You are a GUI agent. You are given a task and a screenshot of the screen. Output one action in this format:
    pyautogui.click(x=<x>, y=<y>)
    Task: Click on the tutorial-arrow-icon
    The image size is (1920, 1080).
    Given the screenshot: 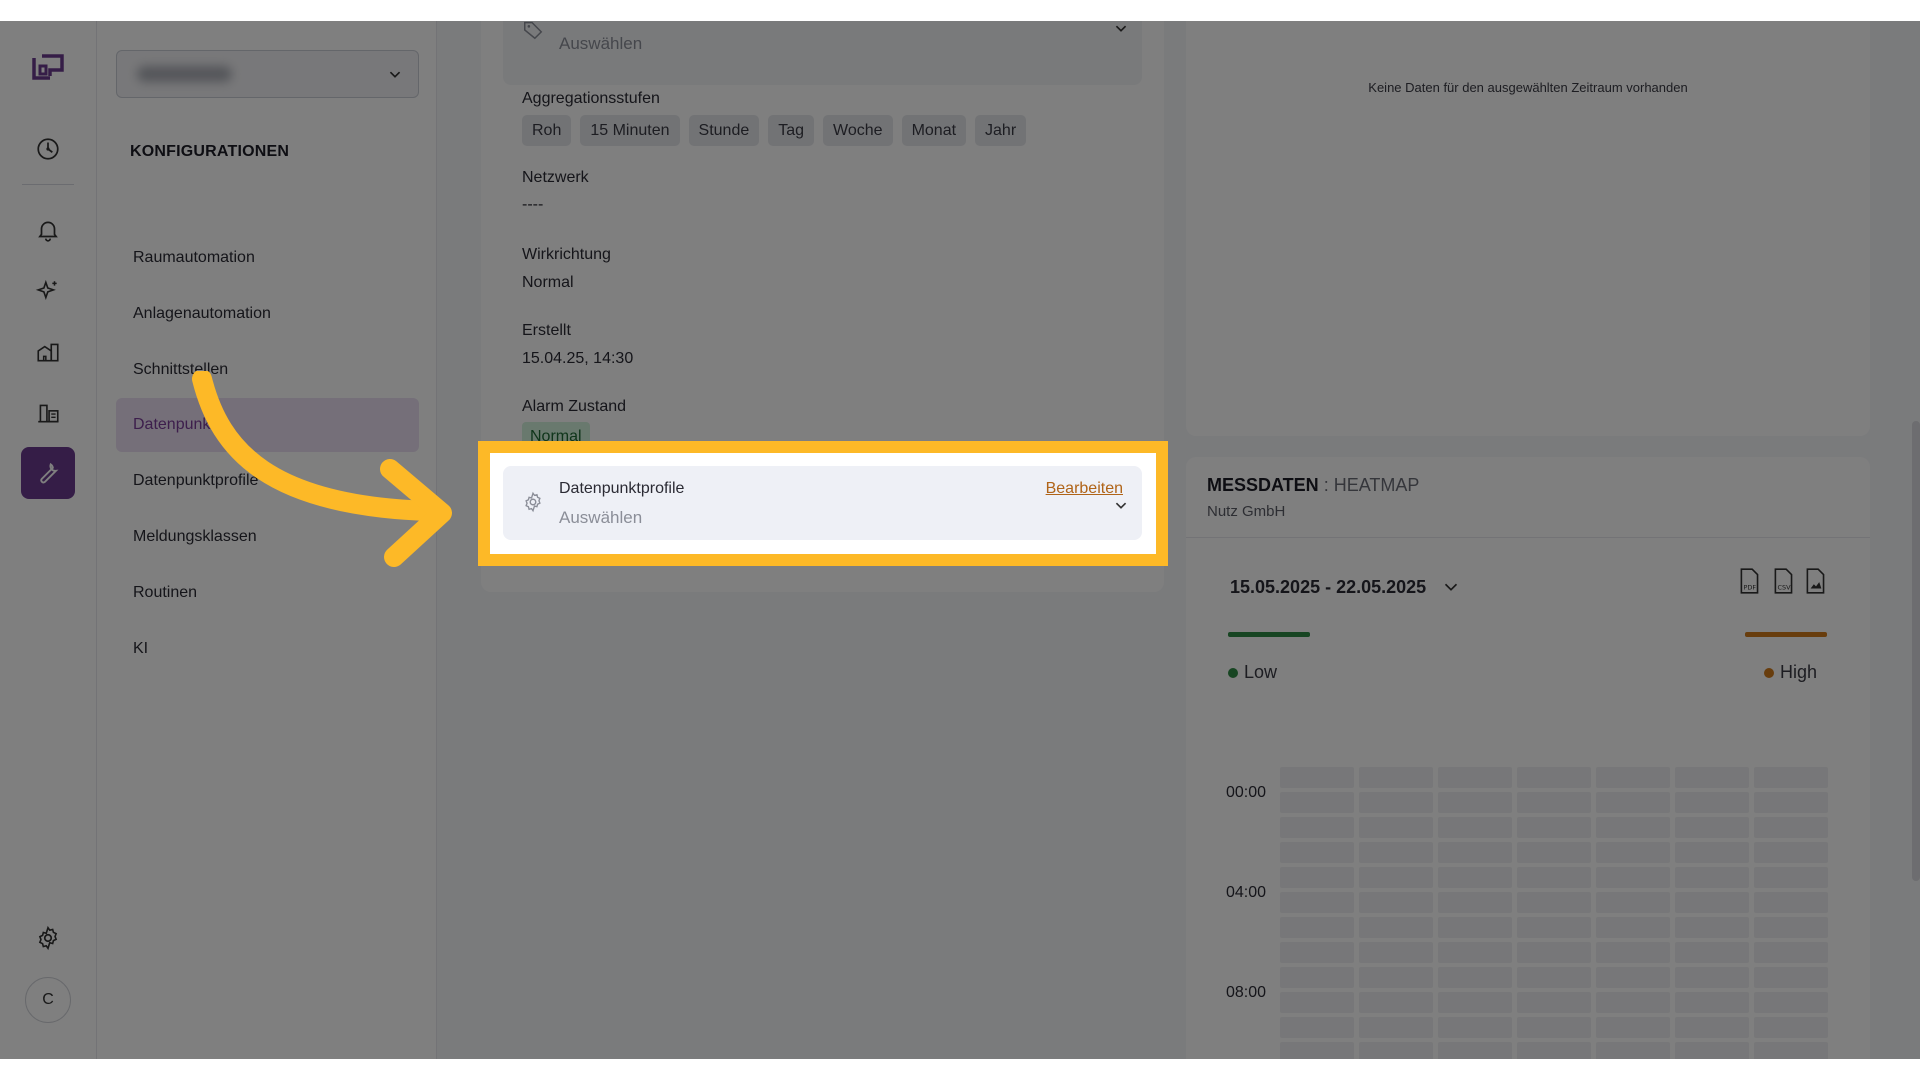 What is the action you would take?
    pyautogui.click(x=322, y=469)
    